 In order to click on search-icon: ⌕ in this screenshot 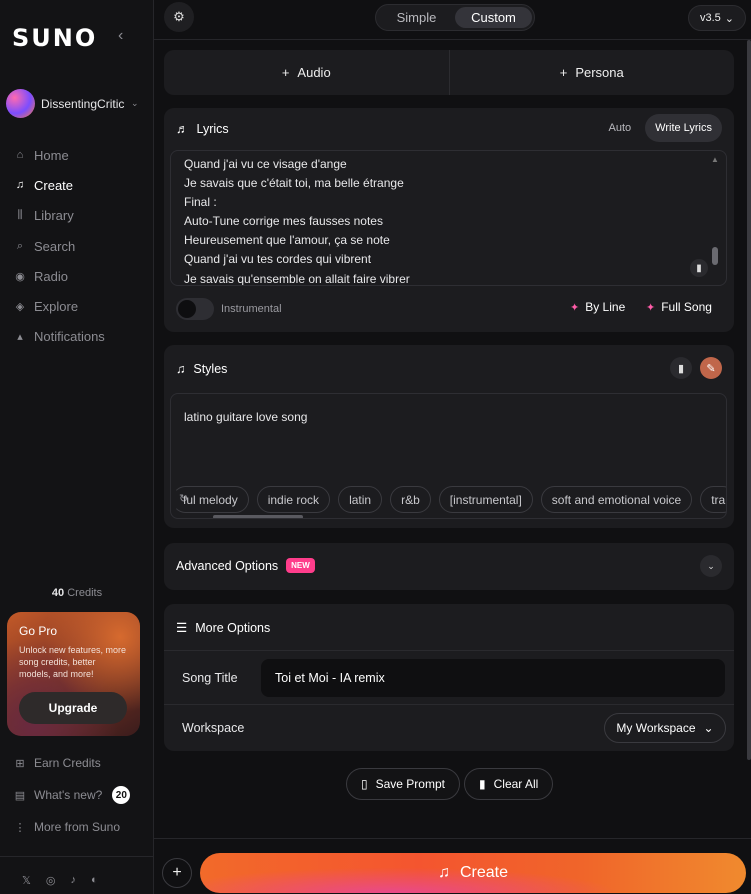, I will do `click(20, 245)`.